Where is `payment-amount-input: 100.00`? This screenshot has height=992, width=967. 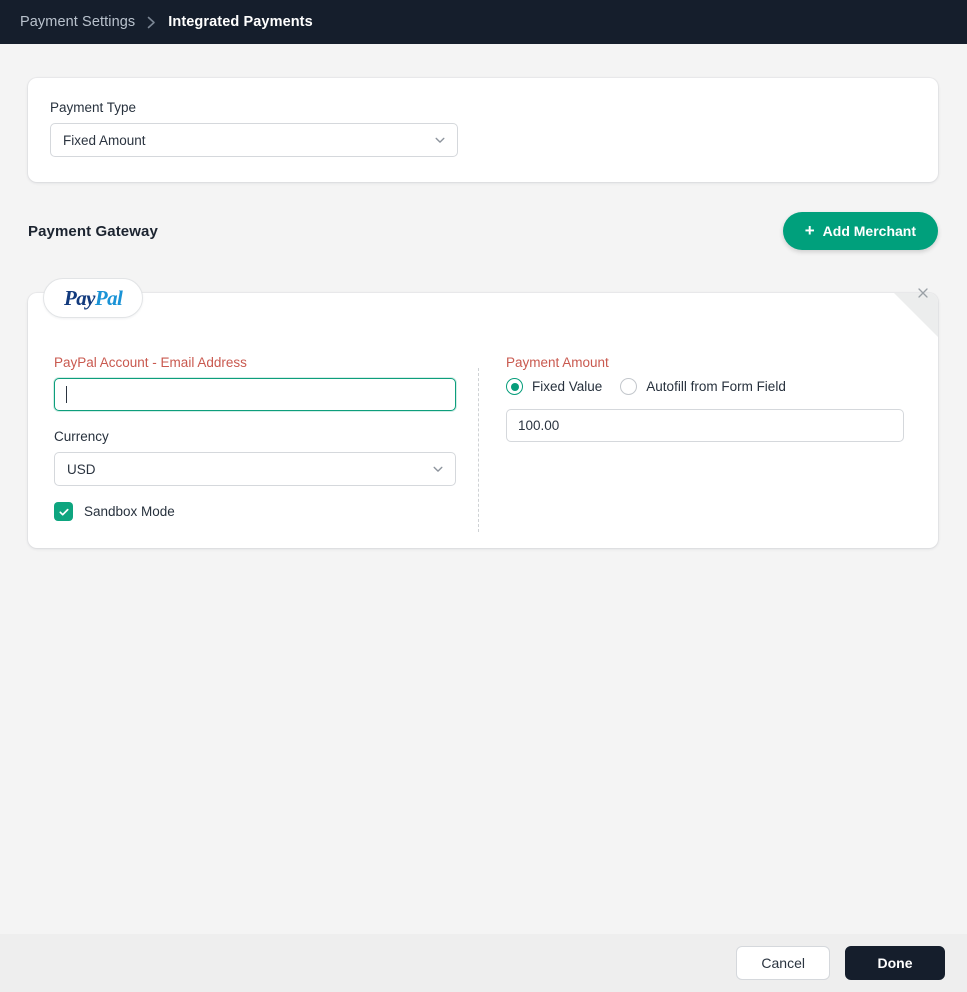
payment-amount-input: 100.00 is located at coordinates (705, 425).